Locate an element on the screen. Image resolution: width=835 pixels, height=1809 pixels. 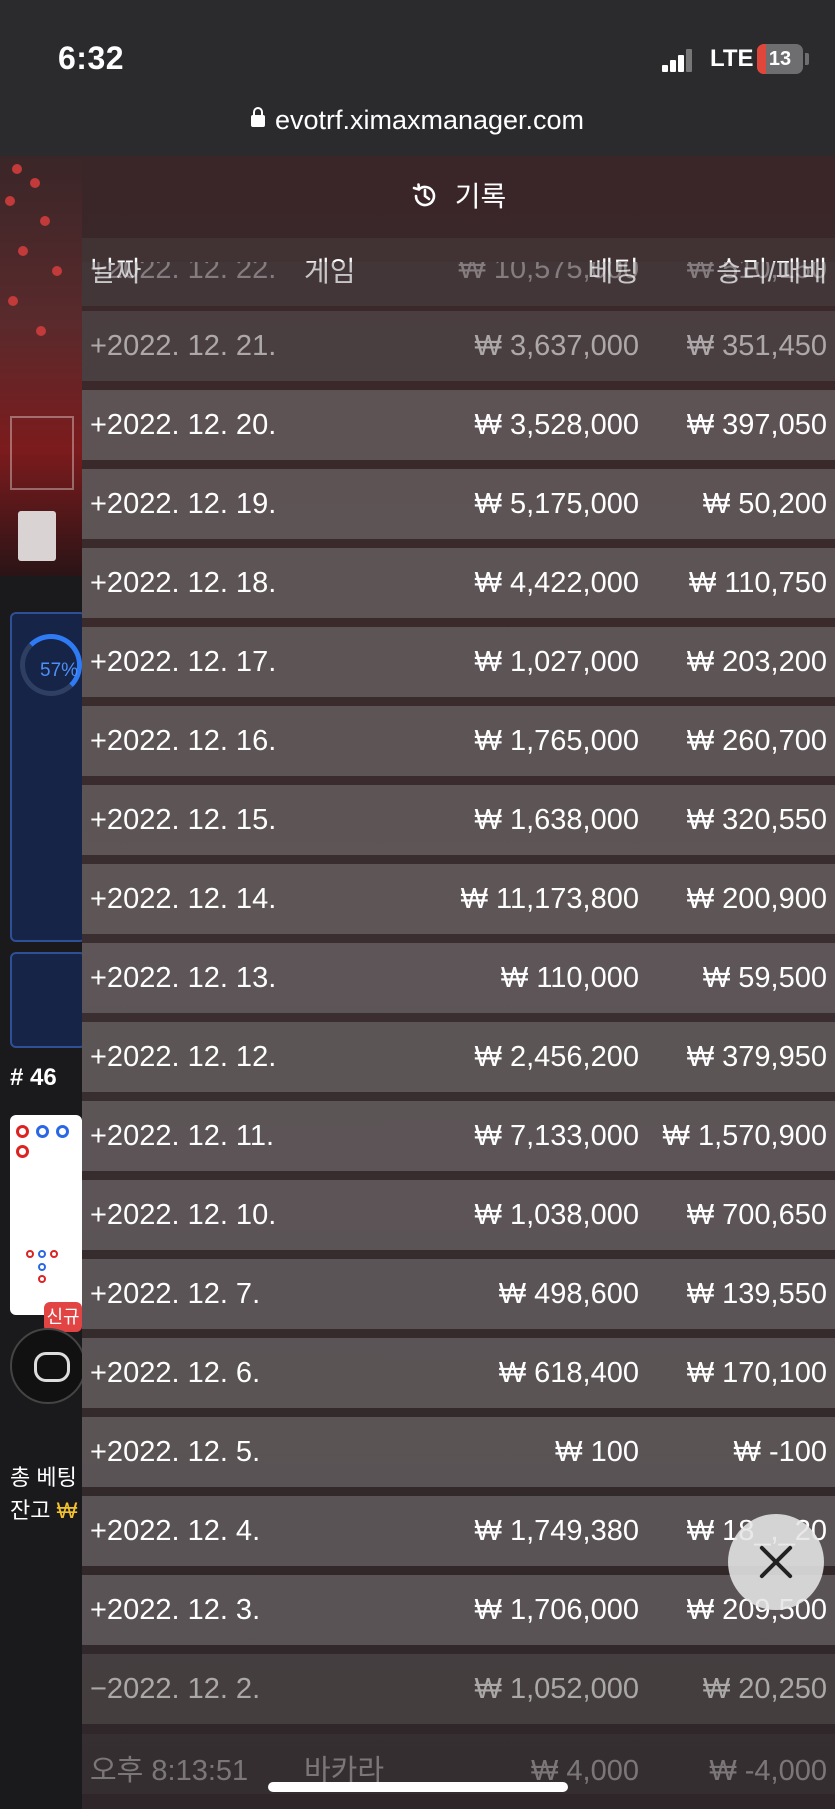
balance-label-text: 잔고 is located at coordinates (30, 1510).